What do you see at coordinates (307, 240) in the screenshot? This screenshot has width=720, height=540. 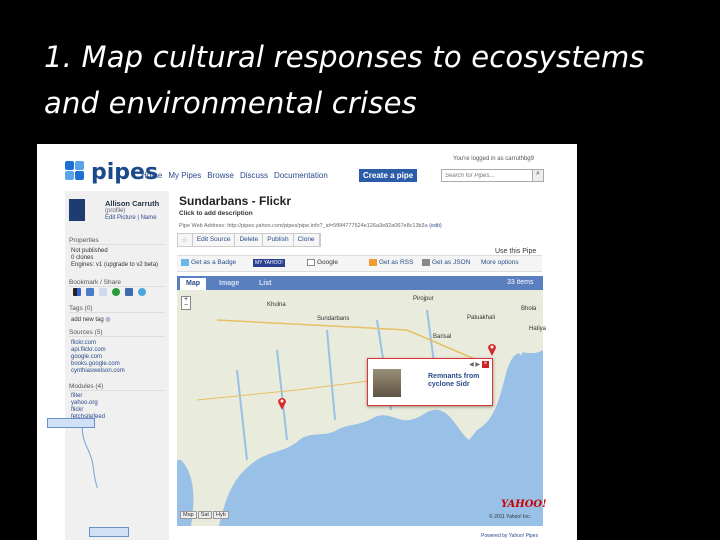 I see `clone-button: Clone` at bounding box center [307, 240].